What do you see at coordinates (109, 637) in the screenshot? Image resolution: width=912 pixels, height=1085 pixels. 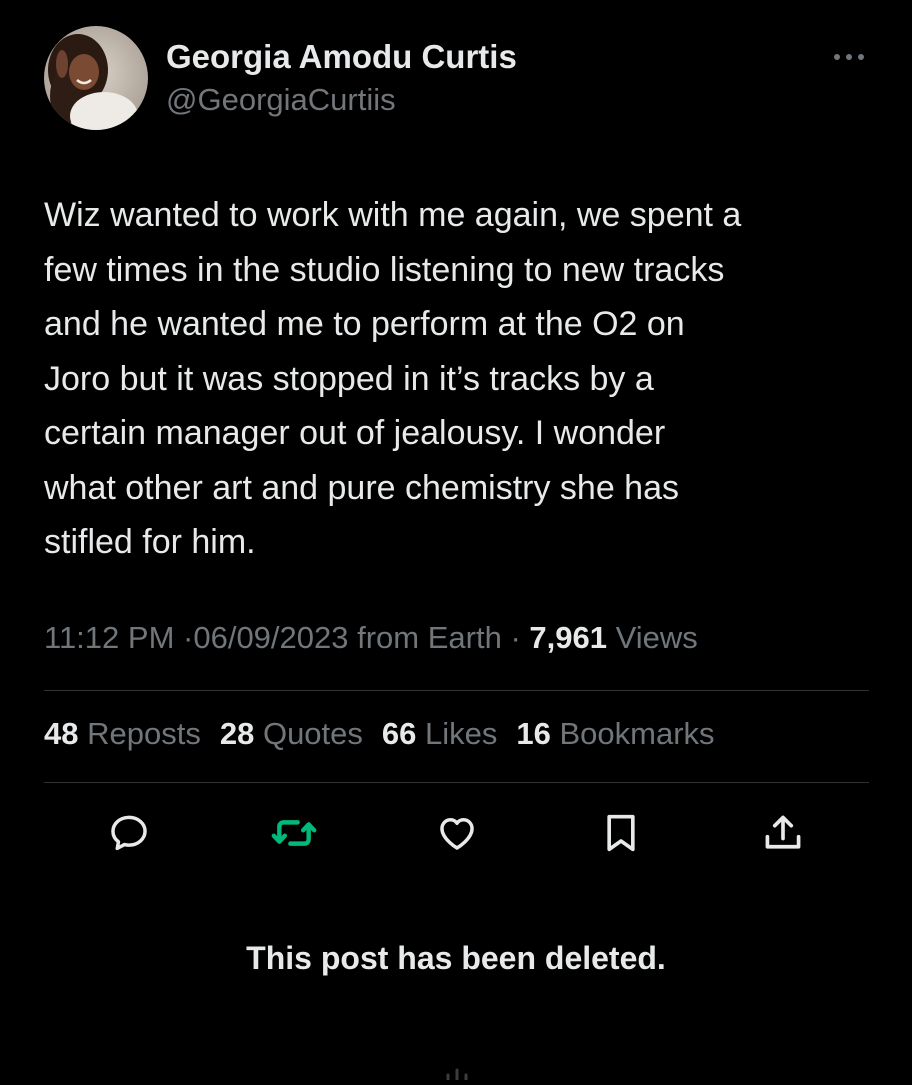 I see `post-time: 11:12 PM` at bounding box center [109, 637].